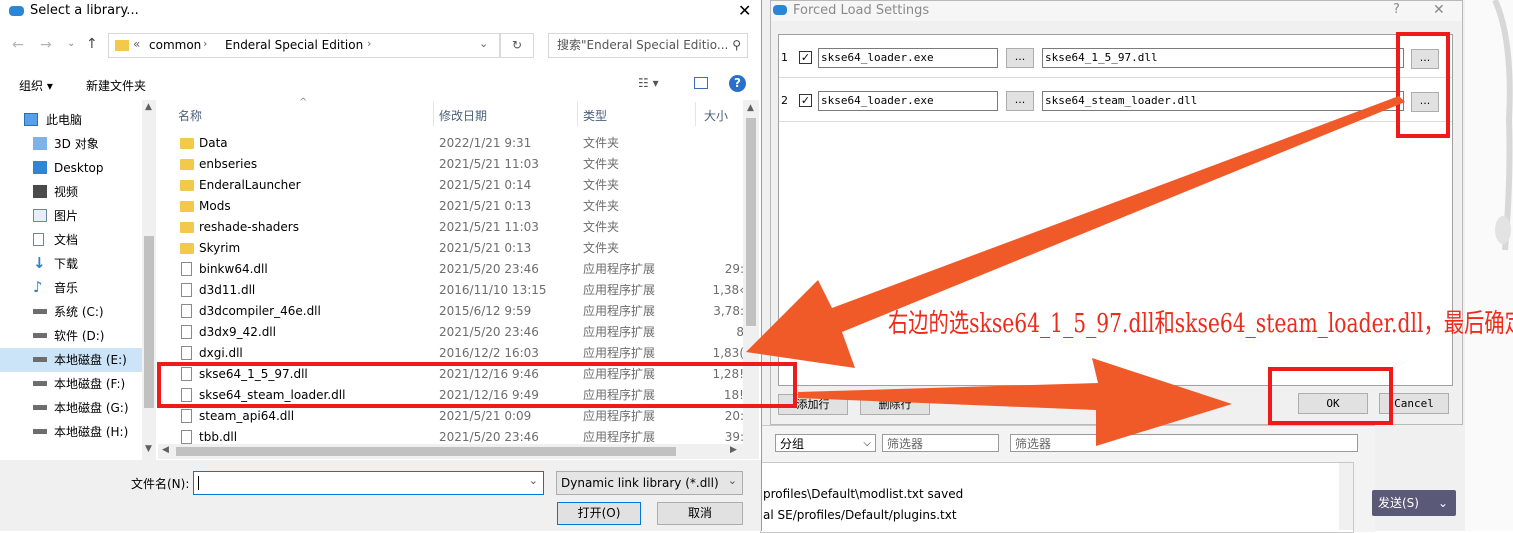 The height and width of the screenshot is (533, 1513). I want to click on arrow-right-icon, so click(1015, 402).